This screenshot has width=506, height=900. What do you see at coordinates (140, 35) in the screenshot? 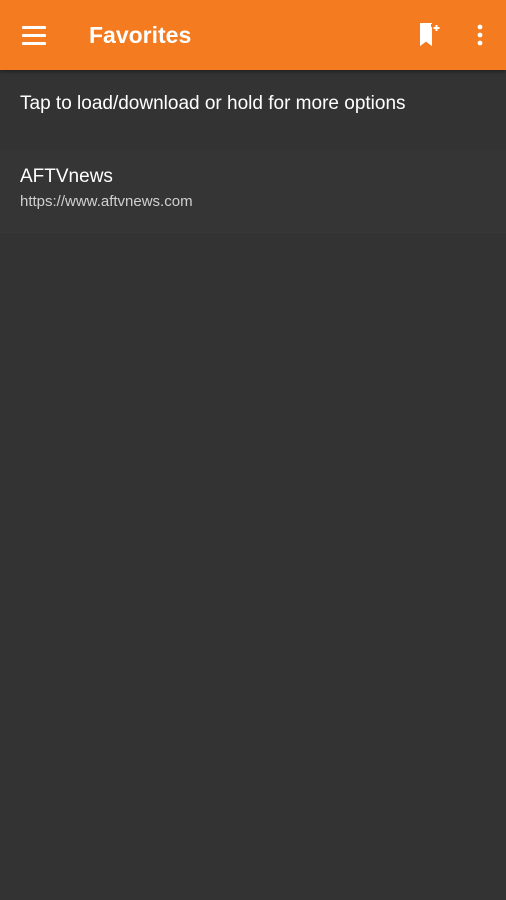
I see `page-title: Favorites` at bounding box center [140, 35].